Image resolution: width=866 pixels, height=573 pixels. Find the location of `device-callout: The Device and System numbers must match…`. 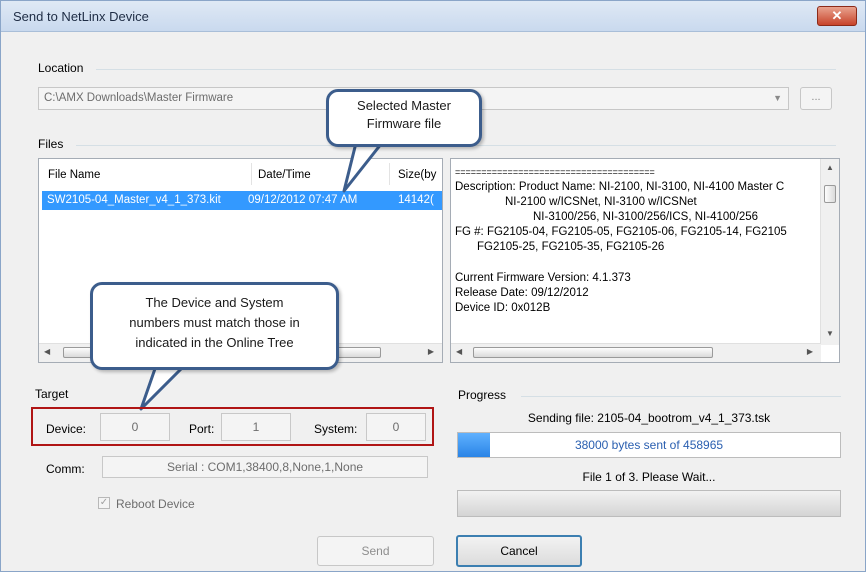

device-callout: The Device and System numbers must match… is located at coordinates (214, 326).